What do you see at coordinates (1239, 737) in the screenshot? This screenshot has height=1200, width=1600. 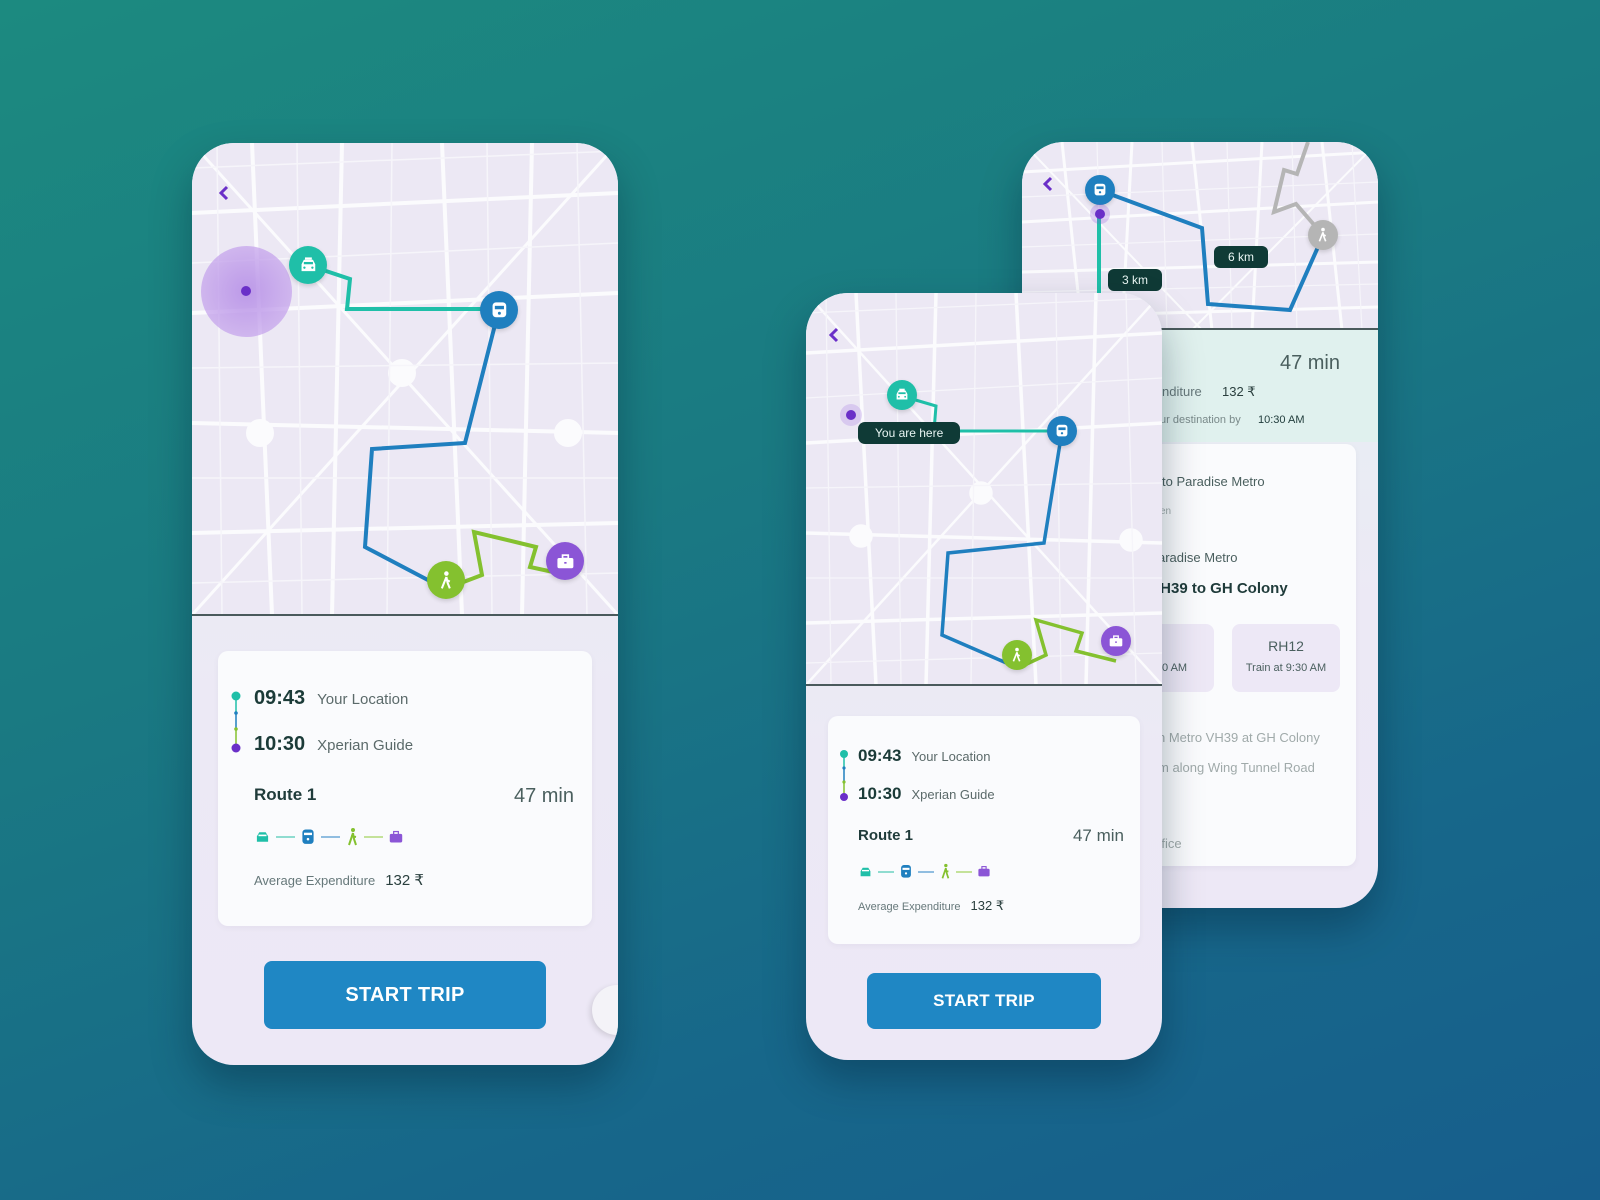 I see `instruction-1: n Metro VH39 at GH Colony` at bounding box center [1239, 737].